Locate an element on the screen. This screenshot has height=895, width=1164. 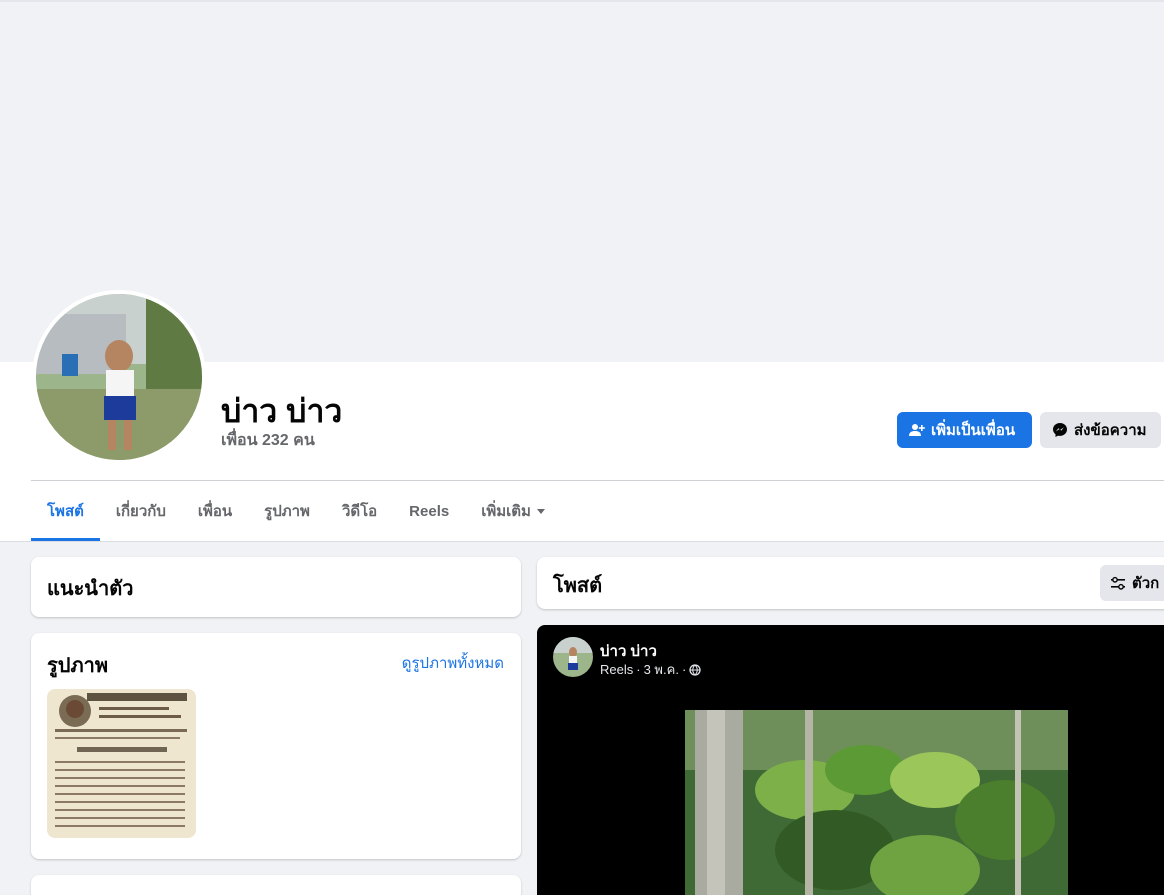
profile-photo is located at coordinates (119, 377).